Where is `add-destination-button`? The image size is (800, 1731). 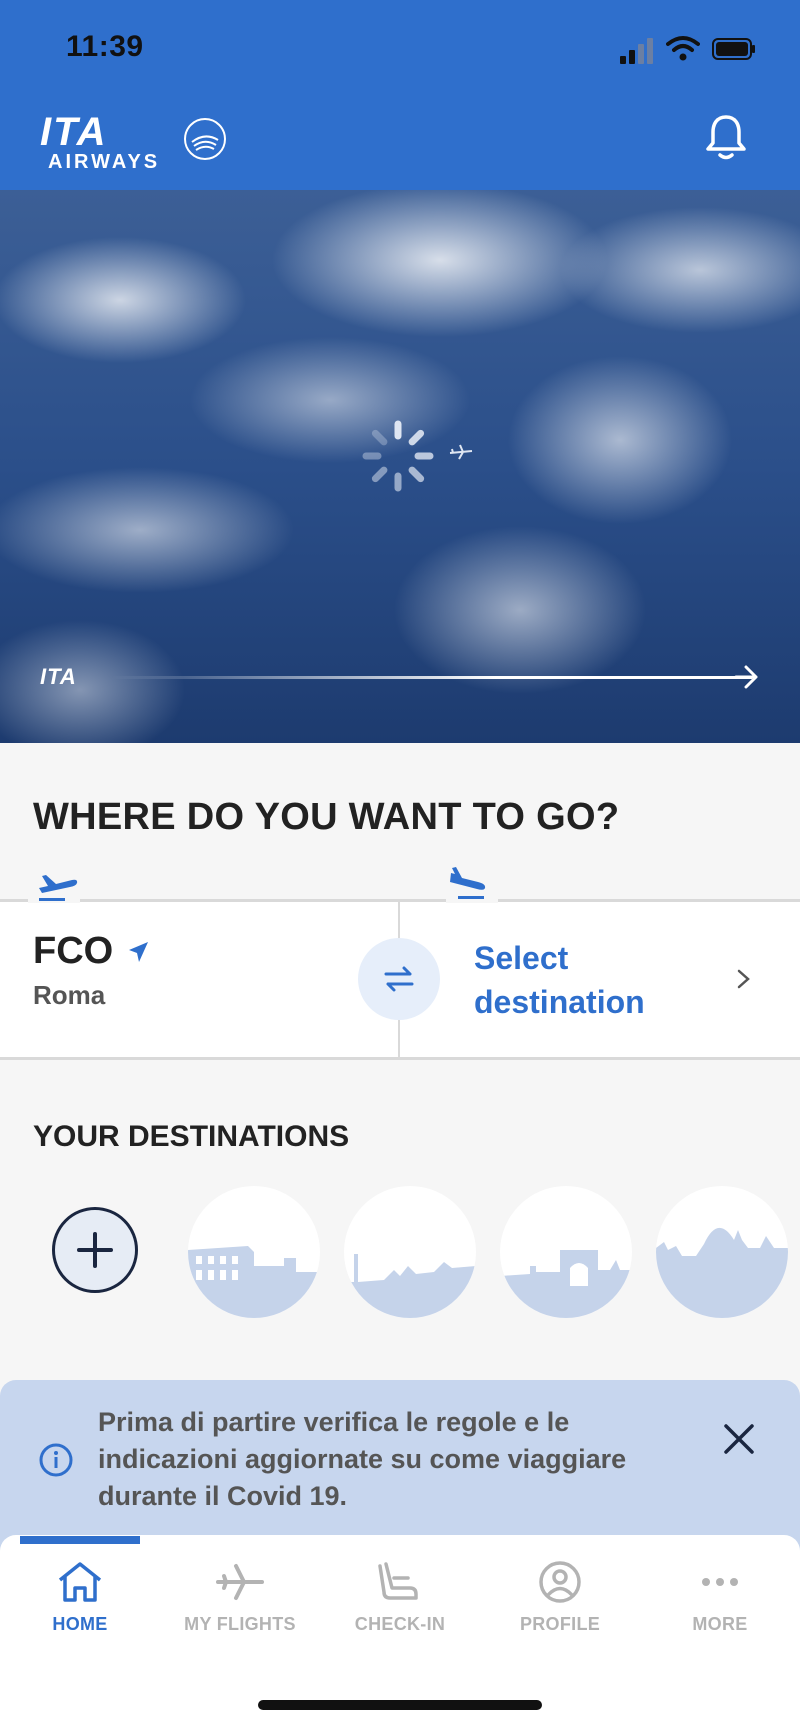 add-destination-button is located at coordinates (95, 1250).